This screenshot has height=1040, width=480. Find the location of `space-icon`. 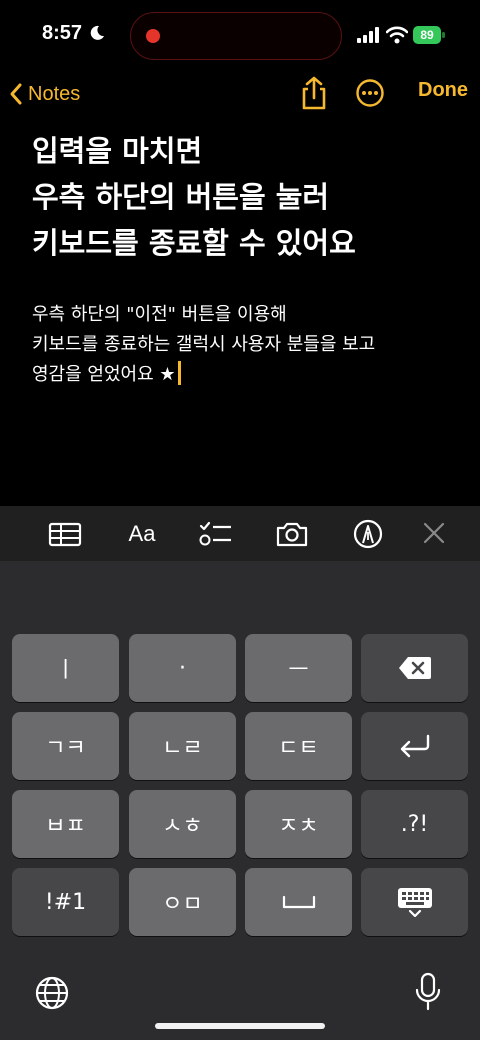

space-icon is located at coordinates (298, 902).